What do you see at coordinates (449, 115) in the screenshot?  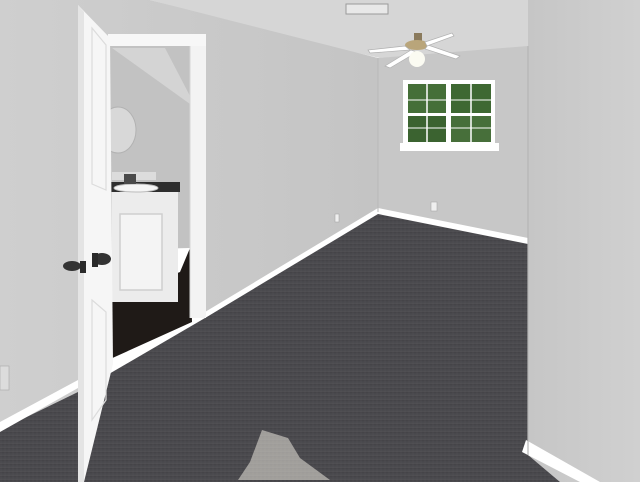 I see `window` at bounding box center [449, 115].